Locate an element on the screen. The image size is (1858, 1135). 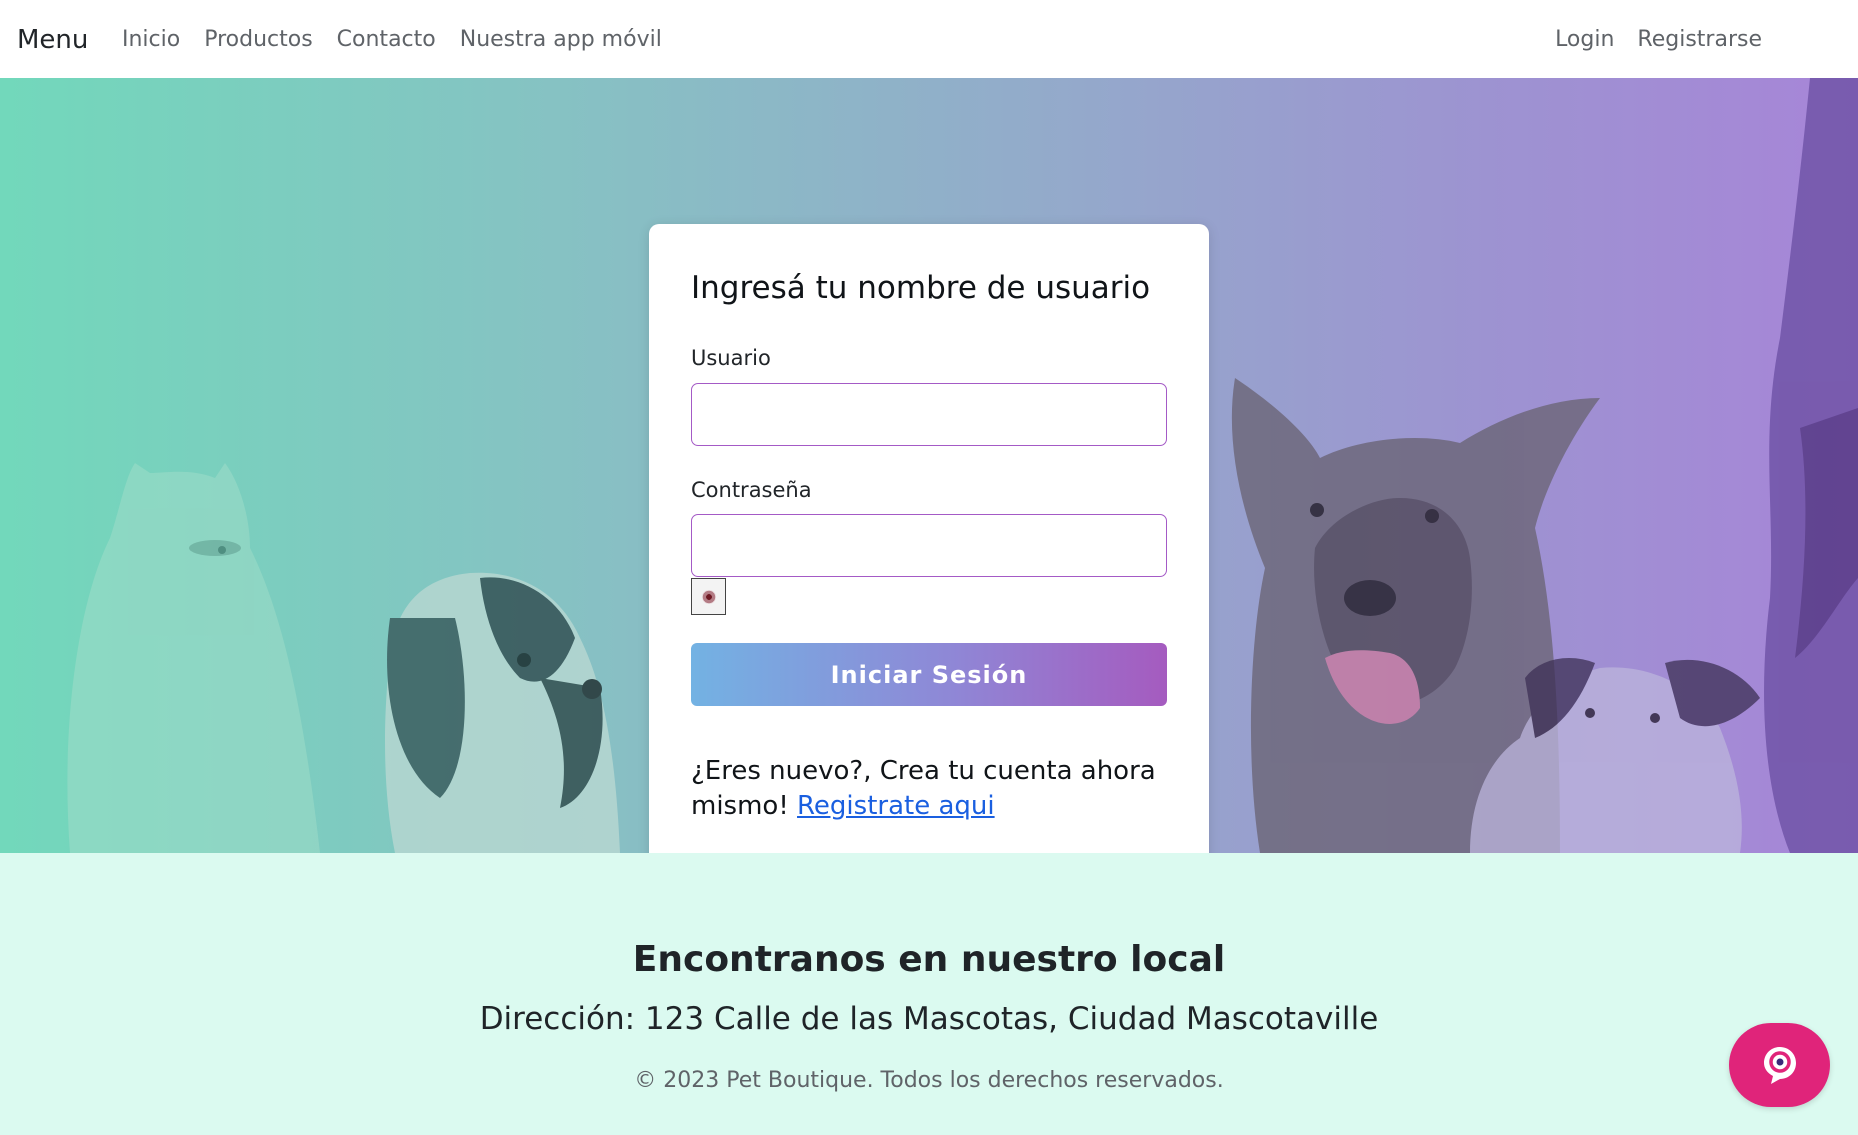
nav-link-registrarse: Registrarse is located at coordinates (1699, 40).